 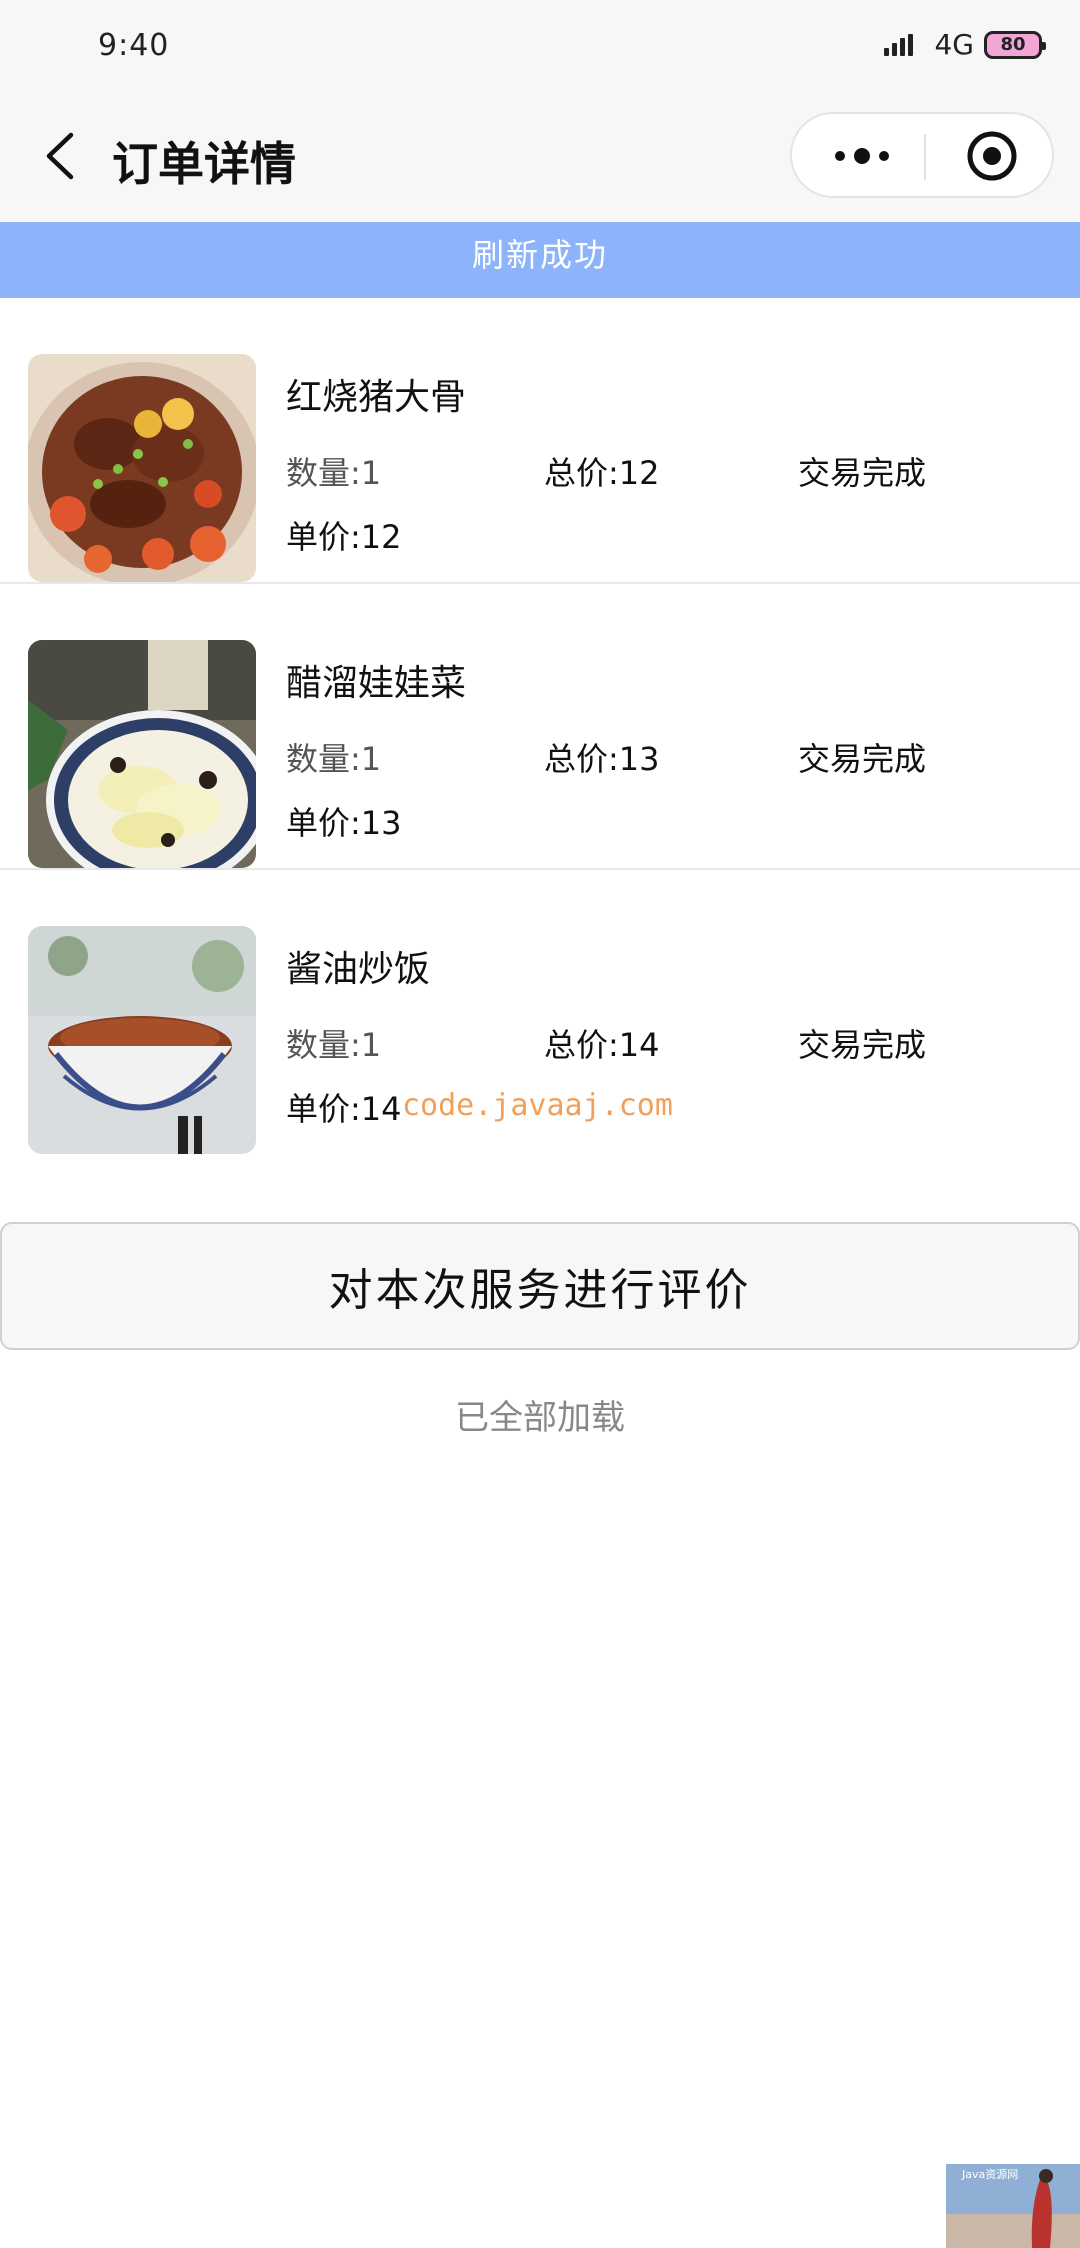 What do you see at coordinates (954, 44) in the screenshot?
I see `network-label: 4G` at bounding box center [954, 44].